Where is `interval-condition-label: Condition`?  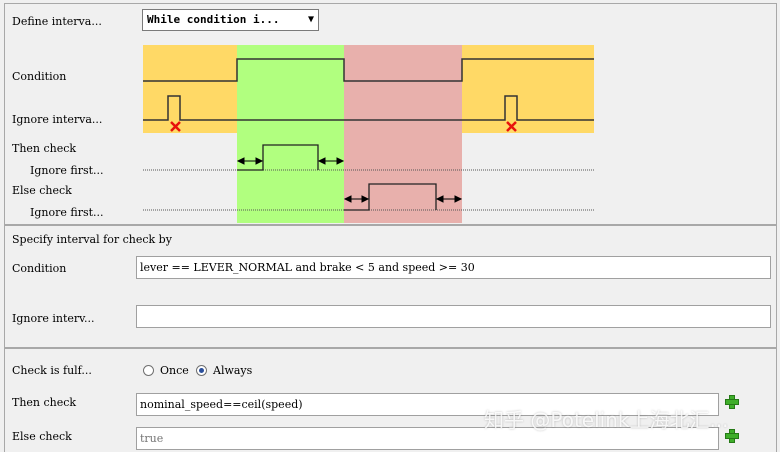 interval-condition-label: Condition is located at coordinates (39, 268).